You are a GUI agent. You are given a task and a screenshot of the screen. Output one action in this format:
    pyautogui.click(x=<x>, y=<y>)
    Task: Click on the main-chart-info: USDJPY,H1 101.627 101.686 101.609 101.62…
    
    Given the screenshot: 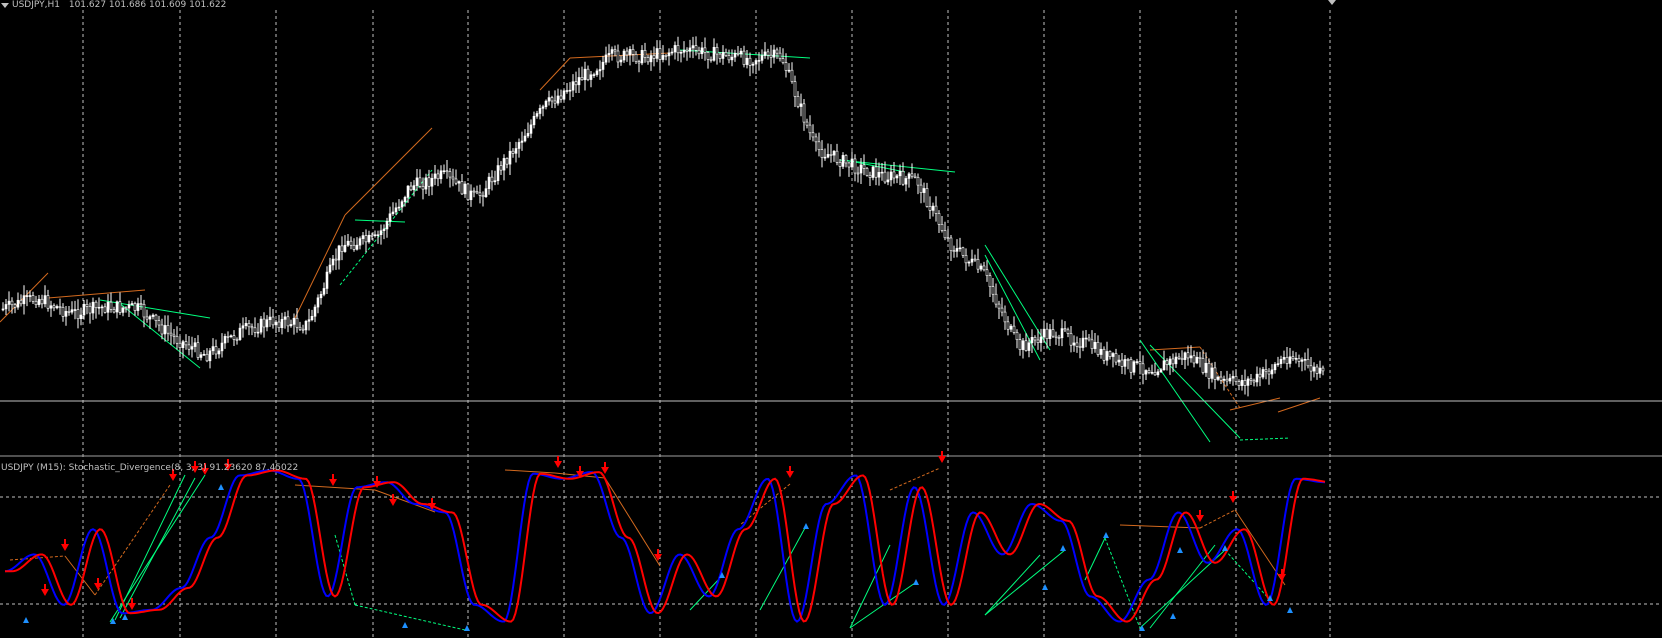 What is the action you would take?
    pyautogui.click(x=113, y=5)
    